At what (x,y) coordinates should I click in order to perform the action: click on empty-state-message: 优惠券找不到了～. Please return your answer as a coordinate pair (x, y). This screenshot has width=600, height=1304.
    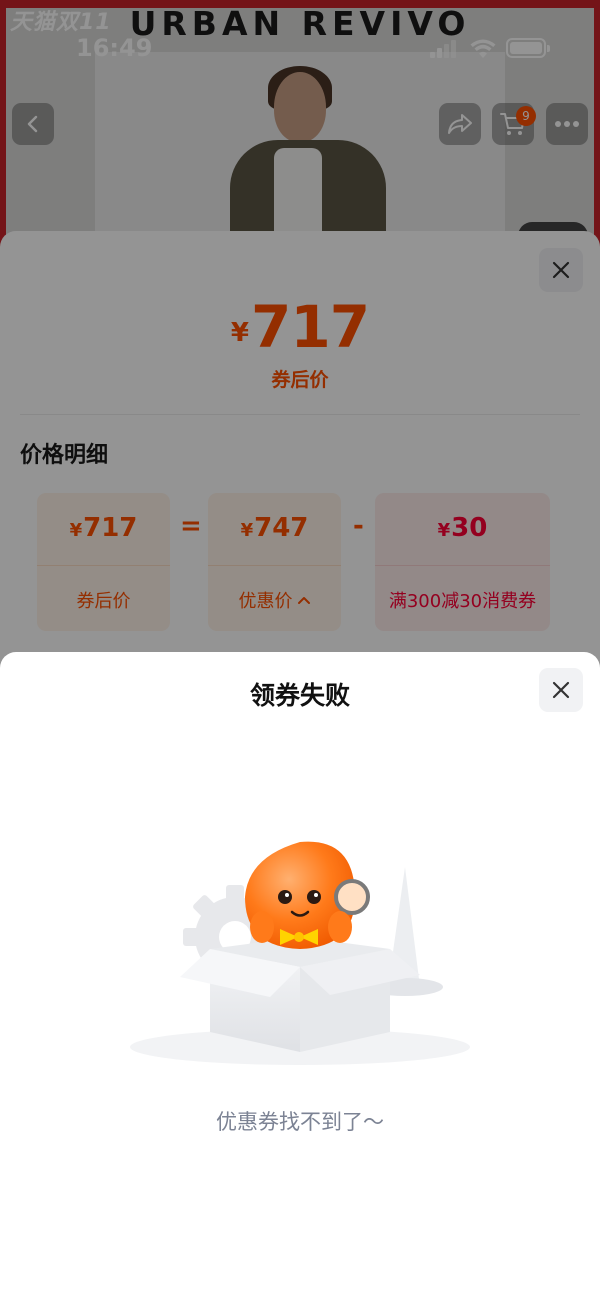
    Looking at the image, I should click on (300, 1122).